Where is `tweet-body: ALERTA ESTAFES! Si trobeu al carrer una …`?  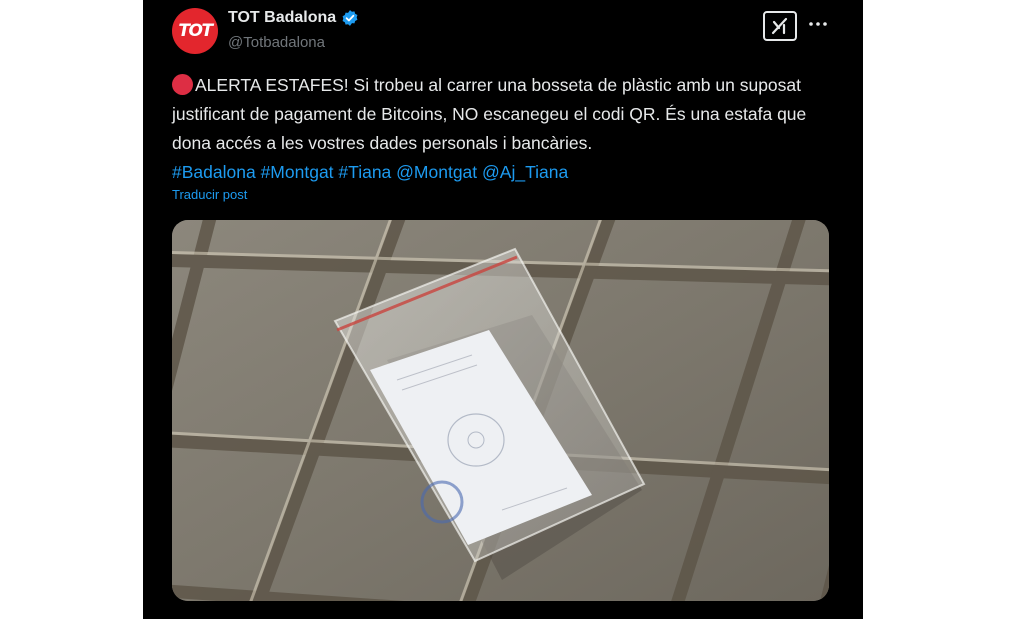
tweet-body: ALERTA ESTAFES! Si trobeu al carrer una … is located at coordinates (489, 114).